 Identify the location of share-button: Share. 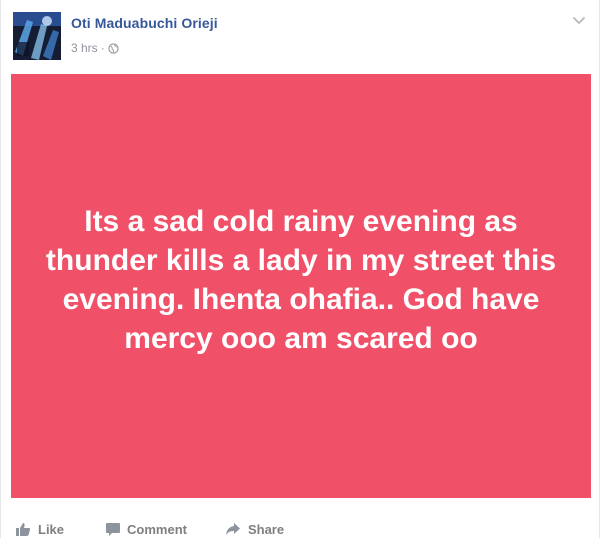
(254, 529).